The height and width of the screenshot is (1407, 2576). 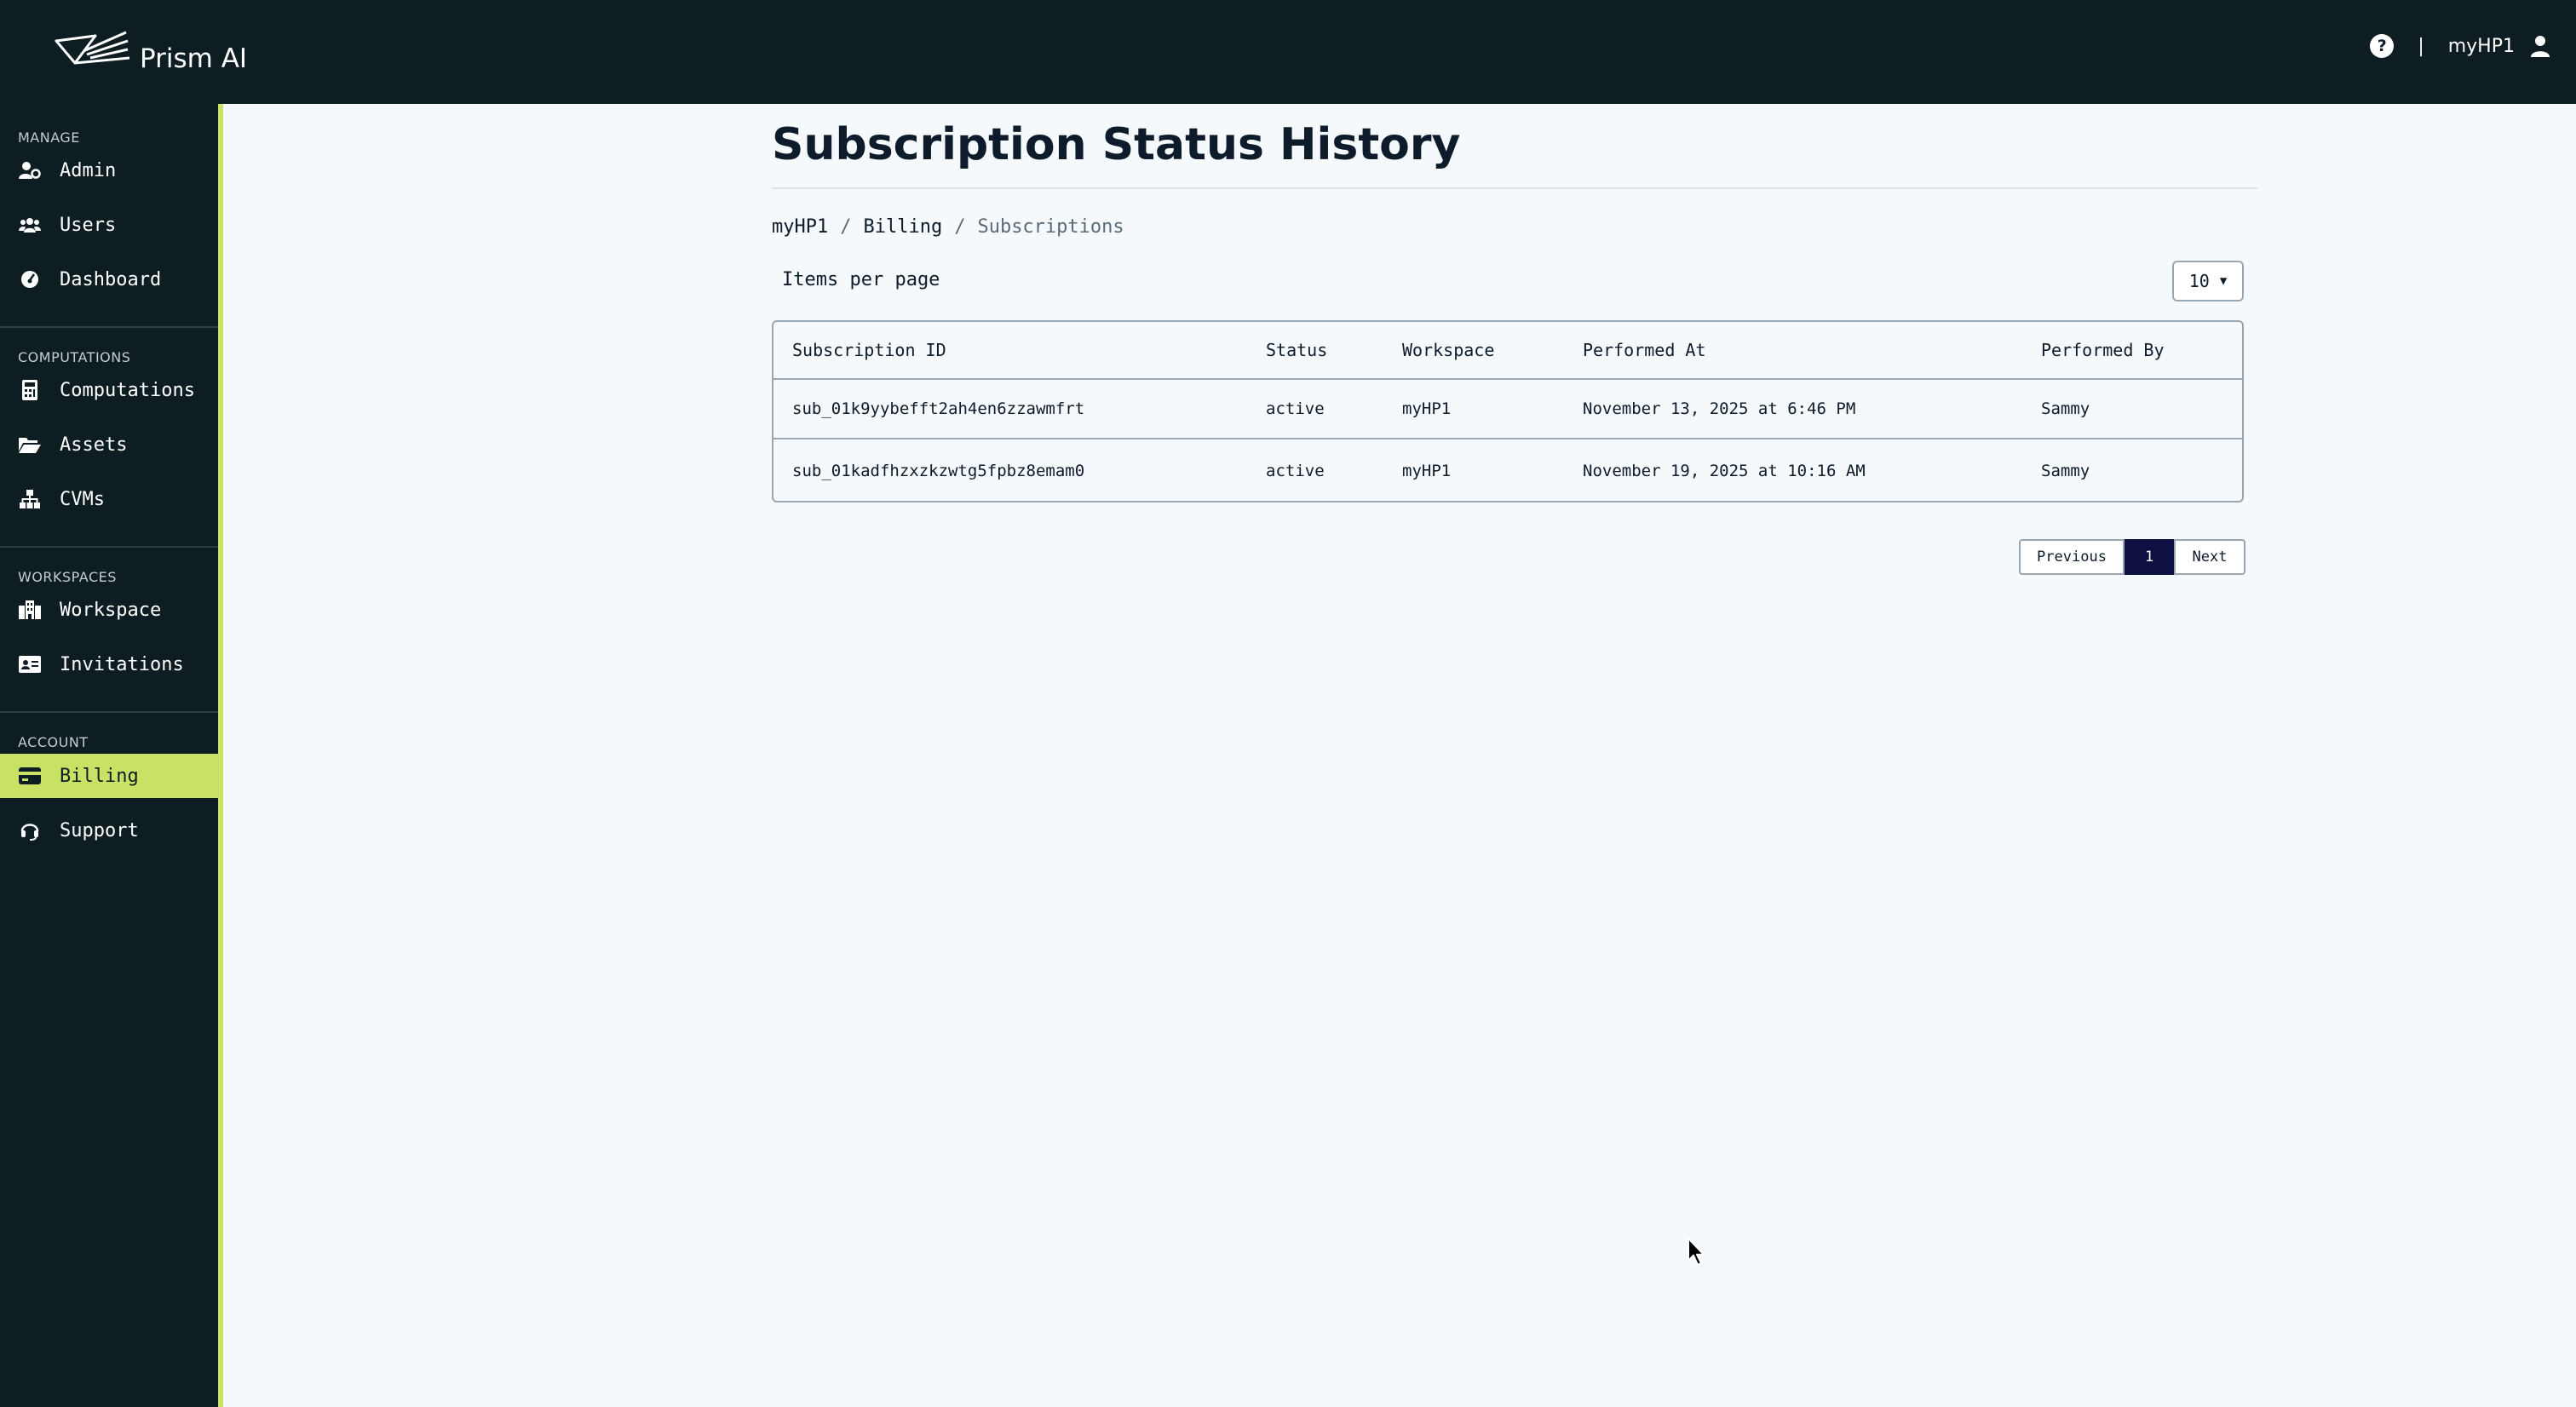 I want to click on sidebar-item-label: Users, so click(x=88, y=225).